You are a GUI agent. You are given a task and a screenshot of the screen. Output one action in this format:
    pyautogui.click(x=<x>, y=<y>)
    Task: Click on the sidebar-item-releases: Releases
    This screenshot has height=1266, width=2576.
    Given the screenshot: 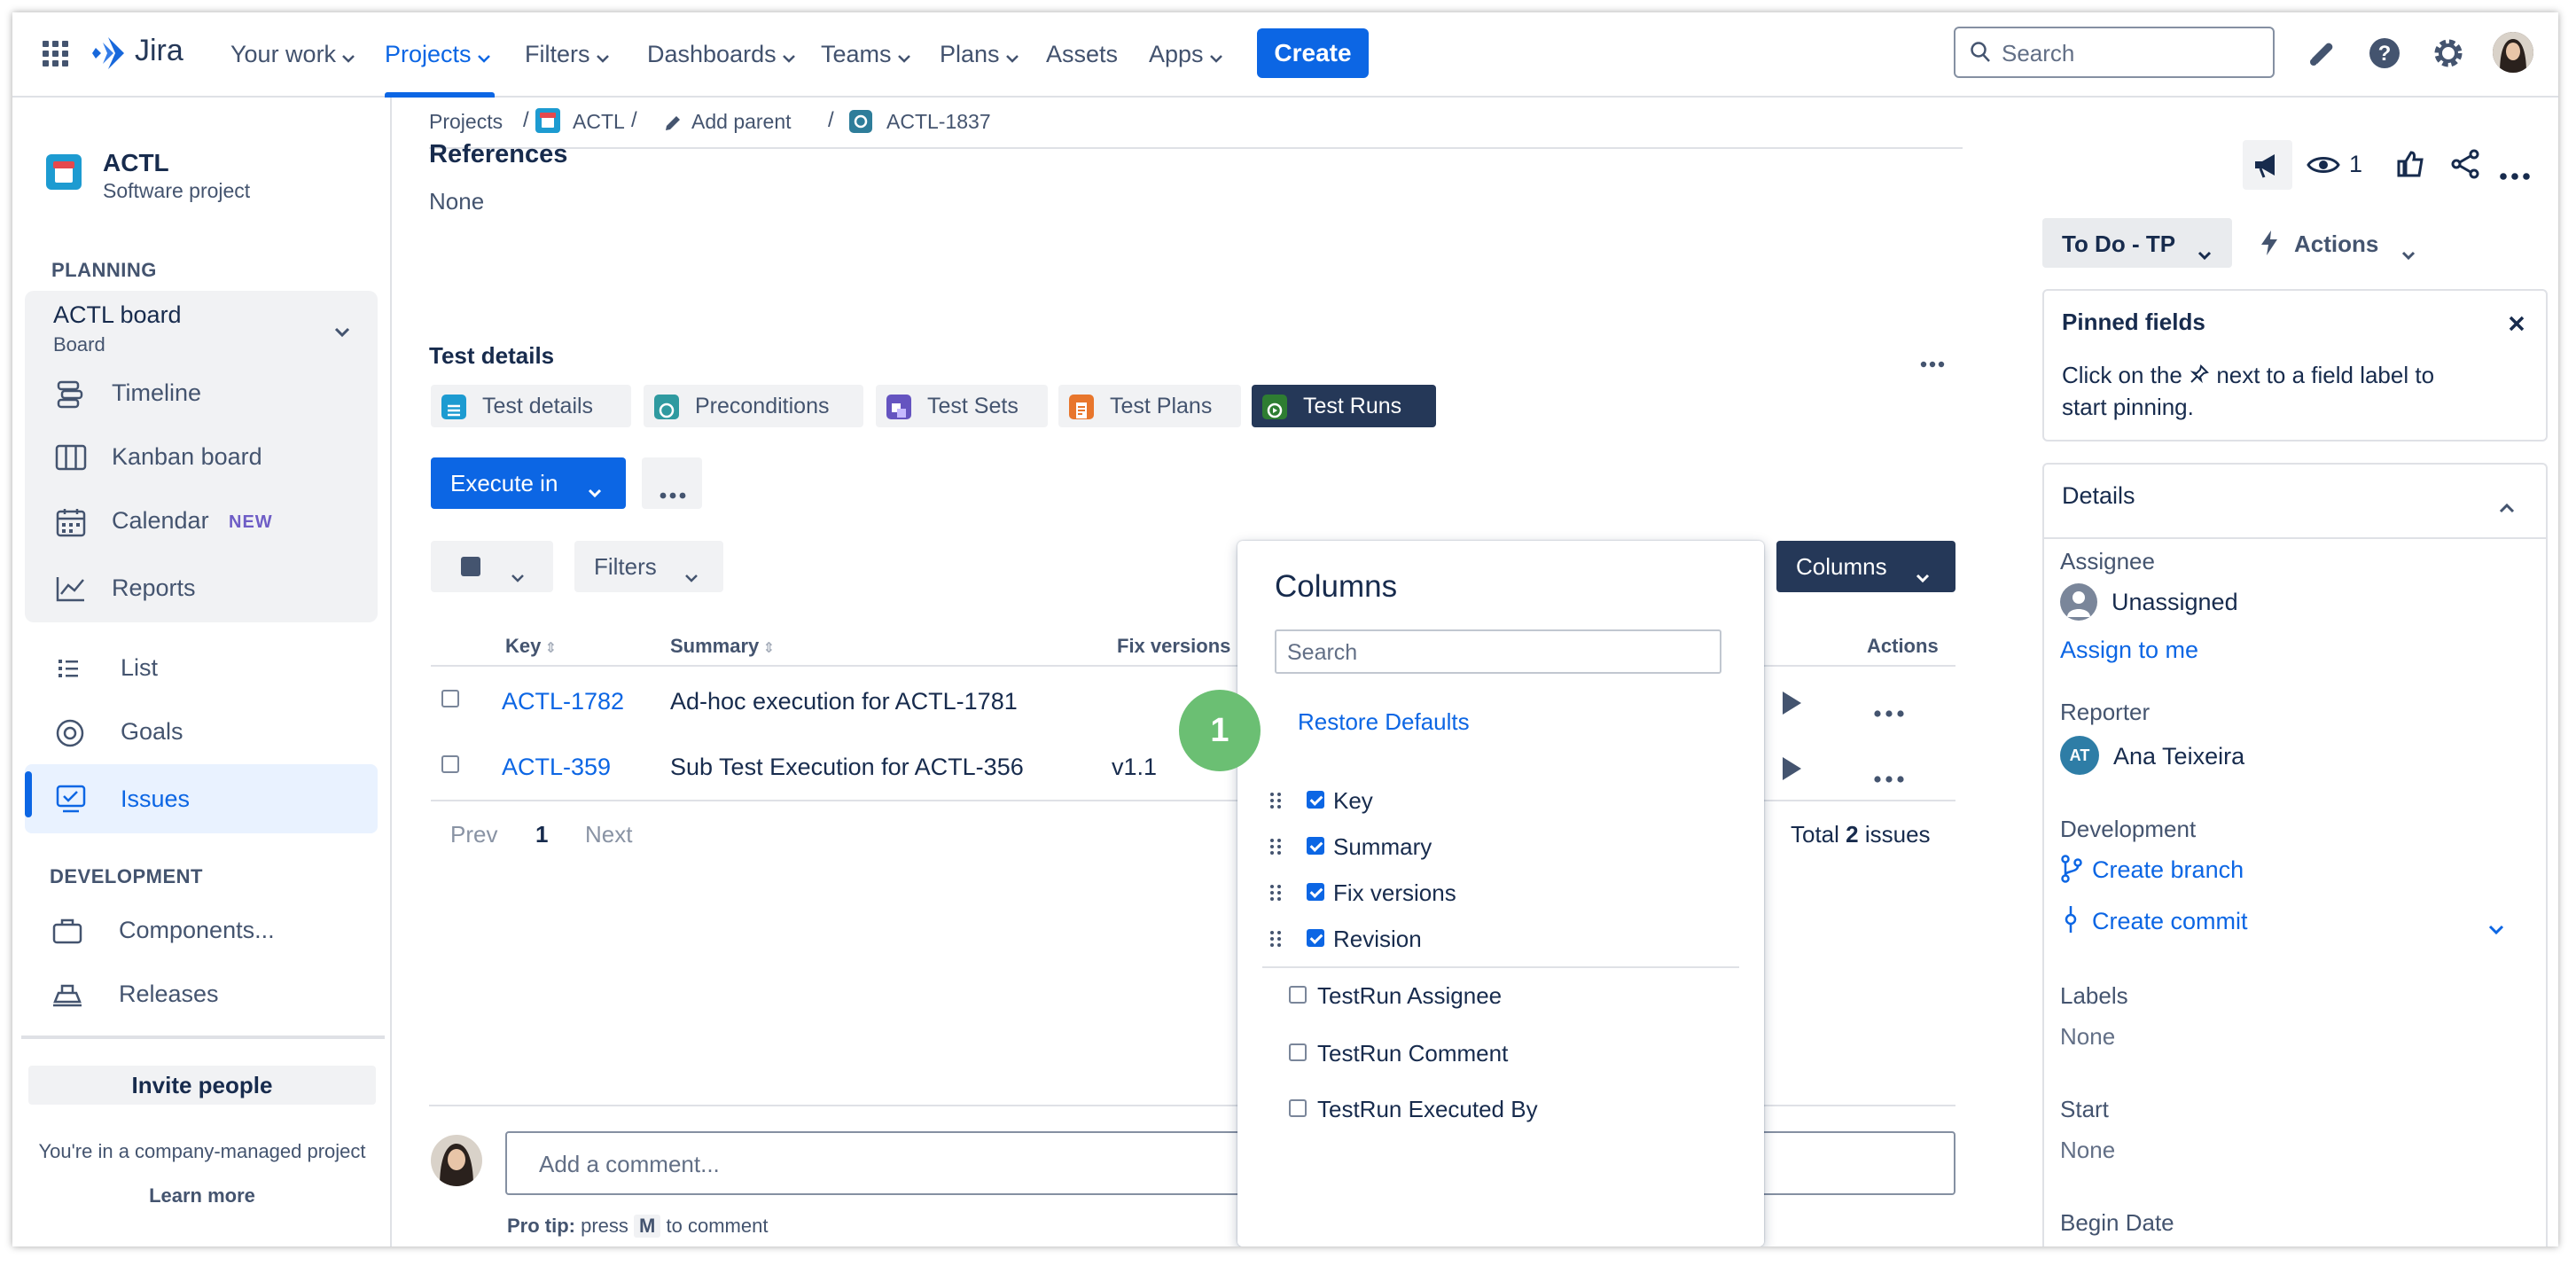 What is the action you would take?
    pyautogui.click(x=201, y=995)
    